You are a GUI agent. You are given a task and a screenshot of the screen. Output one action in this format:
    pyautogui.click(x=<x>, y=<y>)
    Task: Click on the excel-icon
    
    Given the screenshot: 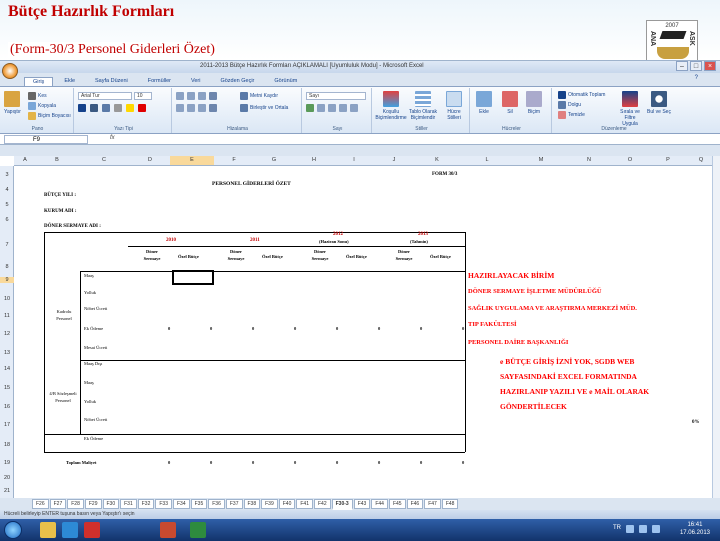 What is the action you would take?
    pyautogui.click(x=198, y=530)
    